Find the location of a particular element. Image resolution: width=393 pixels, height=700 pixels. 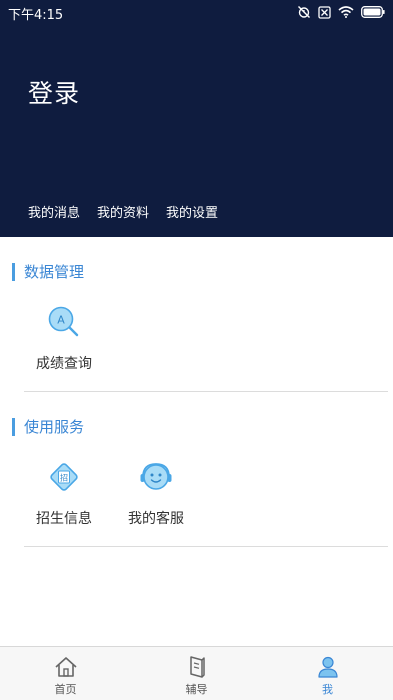

customer-service-icon is located at coordinates (156, 476).